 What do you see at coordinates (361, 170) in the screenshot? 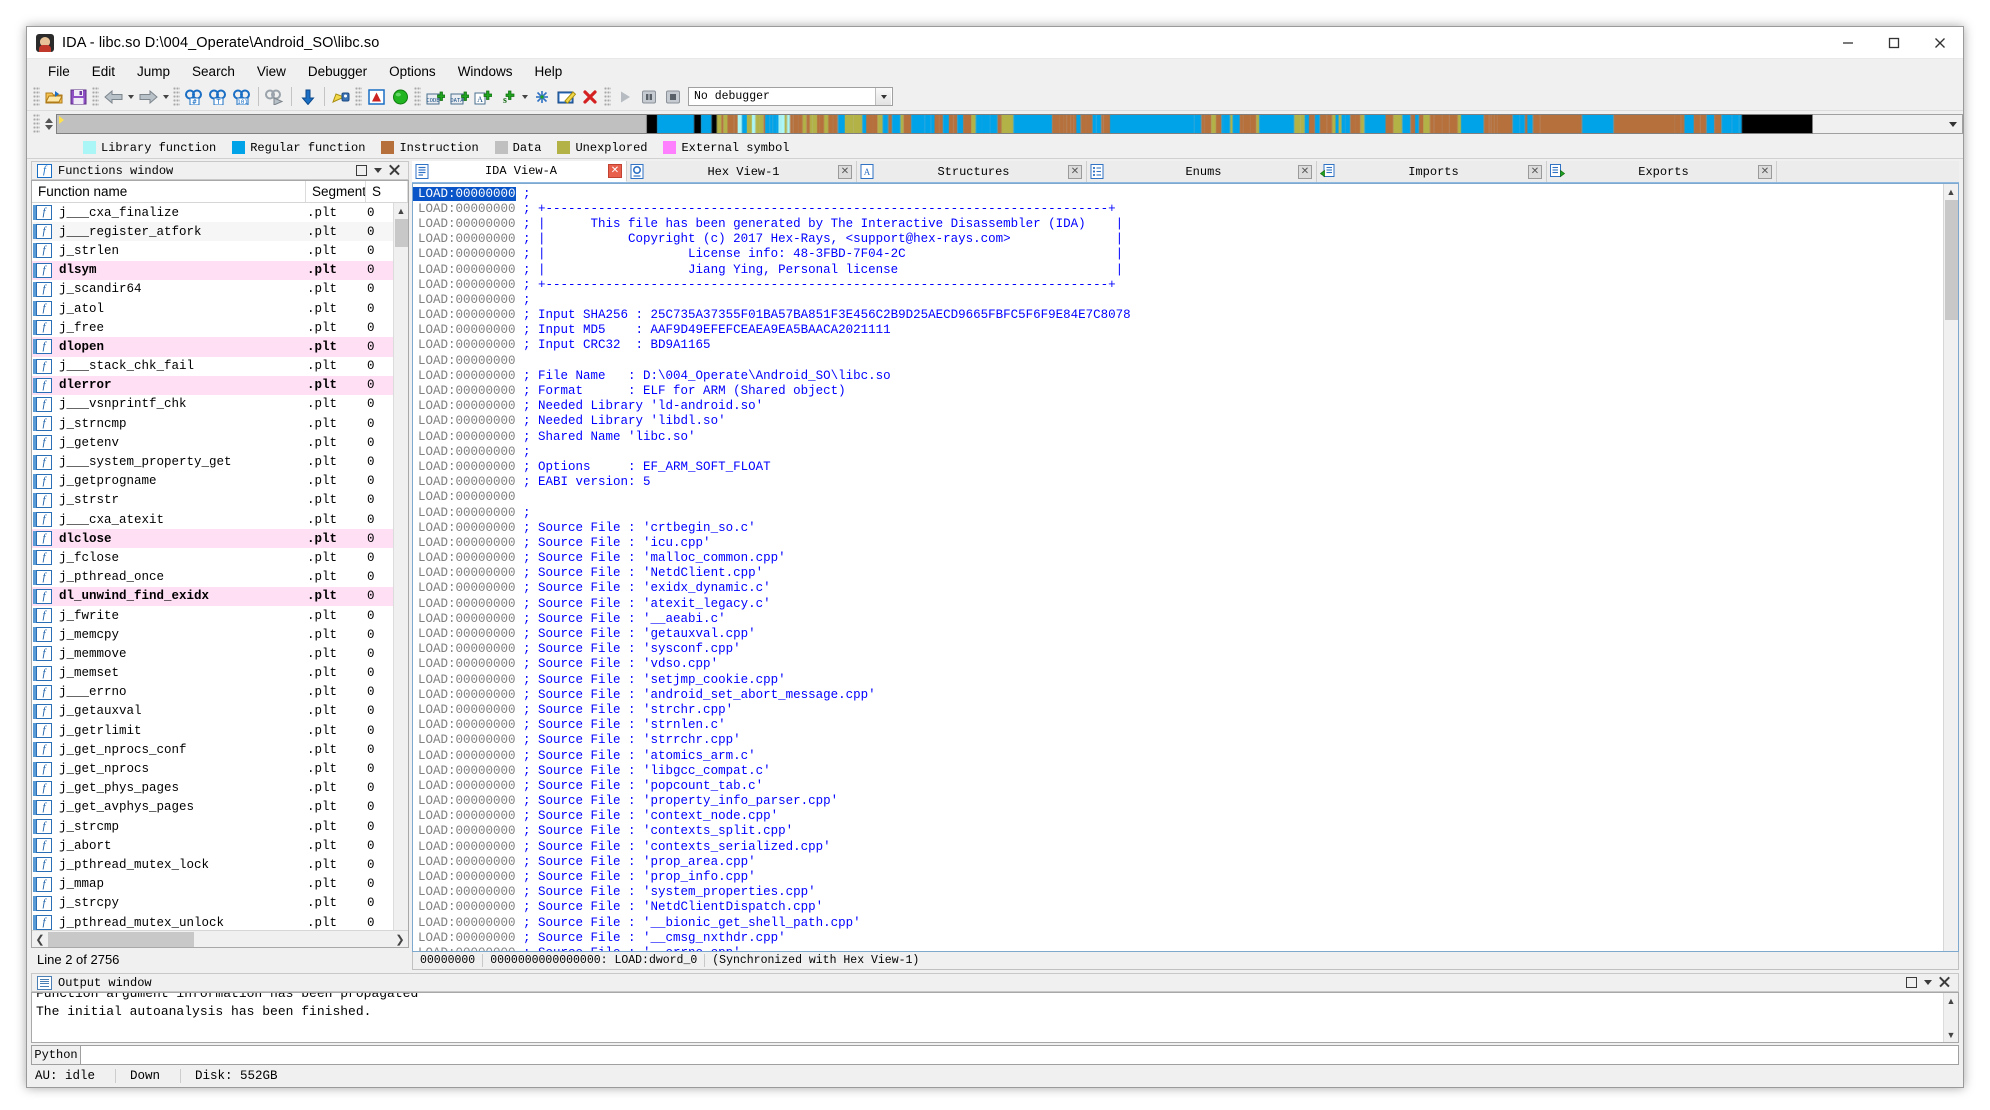
I see `maximize-icon` at bounding box center [361, 170].